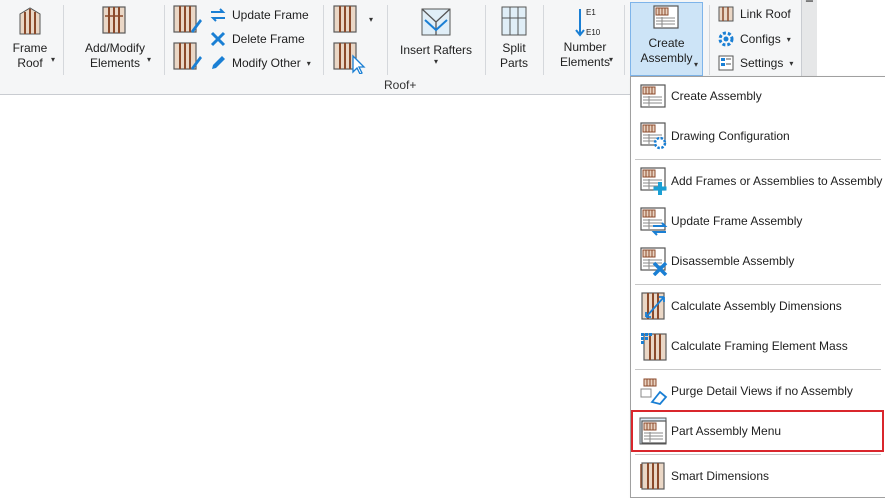 The width and height of the screenshot is (885, 498). Describe the element at coordinates (266, 63) in the screenshot. I see `modify-other-label: Modify Other` at that location.